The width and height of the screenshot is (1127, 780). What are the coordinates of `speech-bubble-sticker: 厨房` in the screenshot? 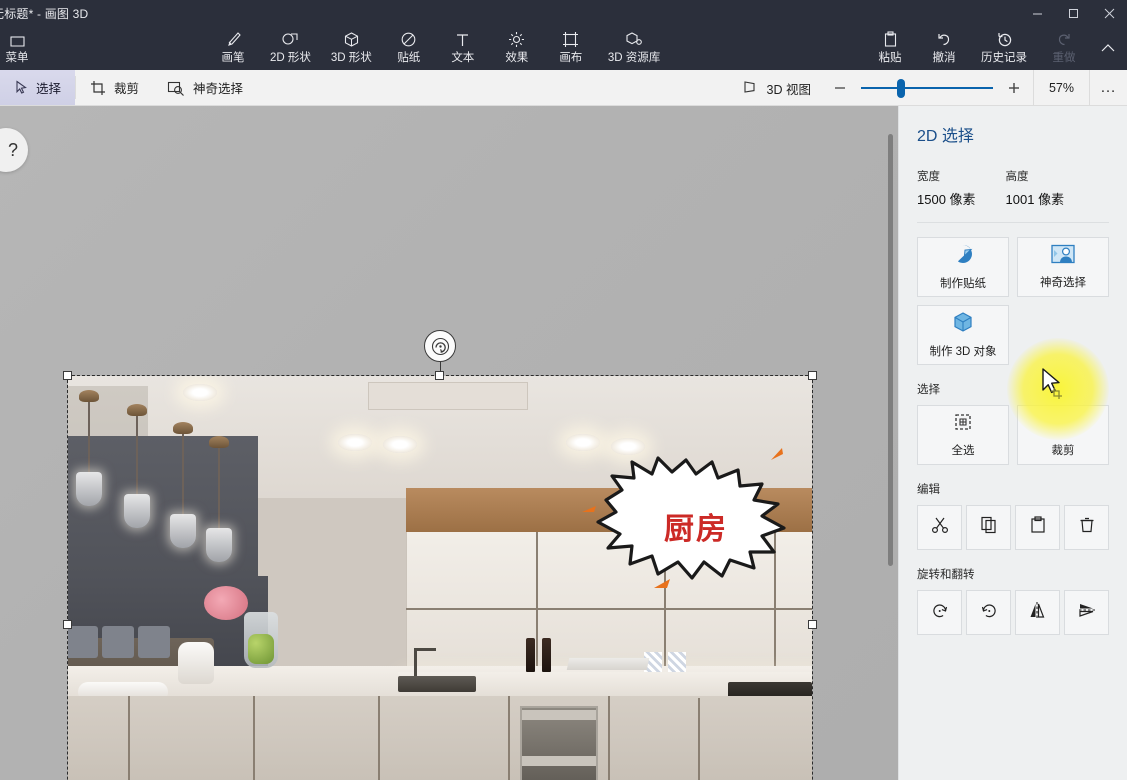 It's located at (689, 518).